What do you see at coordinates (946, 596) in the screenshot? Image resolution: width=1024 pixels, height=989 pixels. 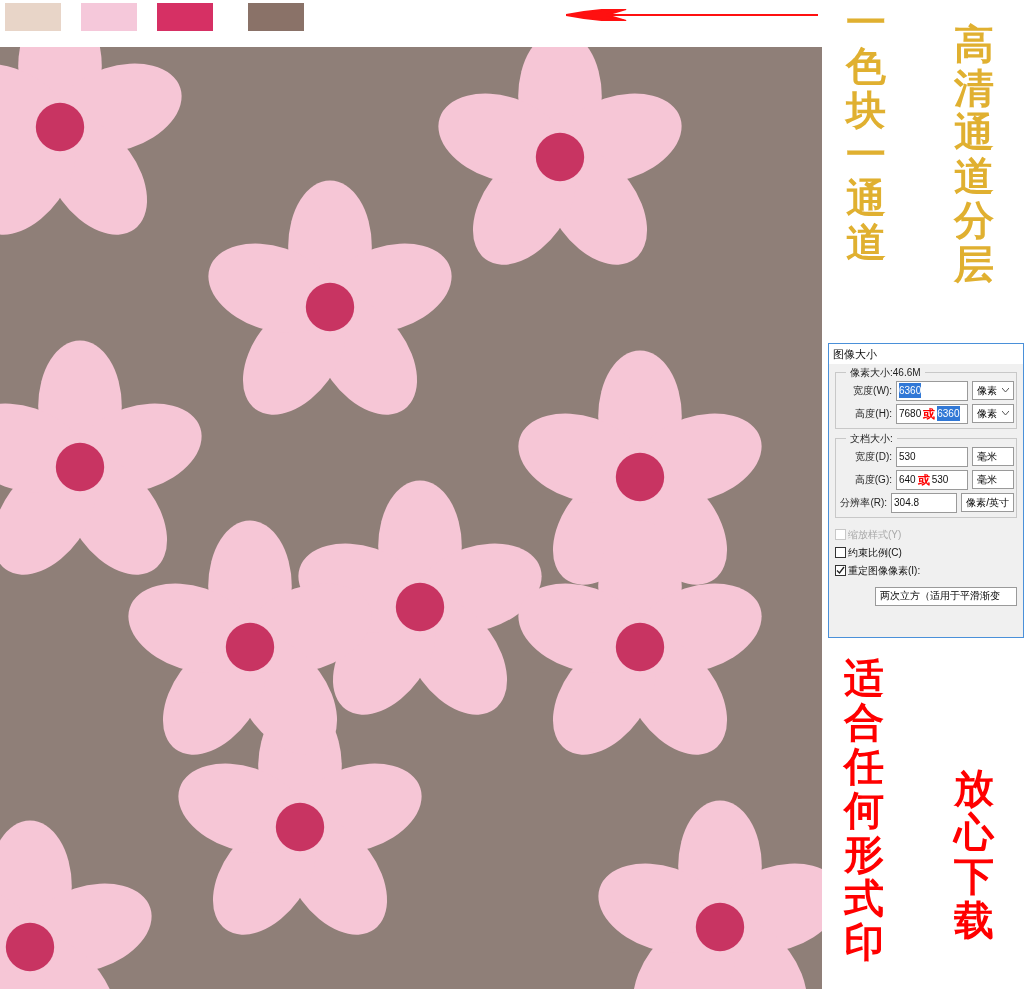 I see `resample-dropdown: 两次立方（适用于平滑渐变` at bounding box center [946, 596].